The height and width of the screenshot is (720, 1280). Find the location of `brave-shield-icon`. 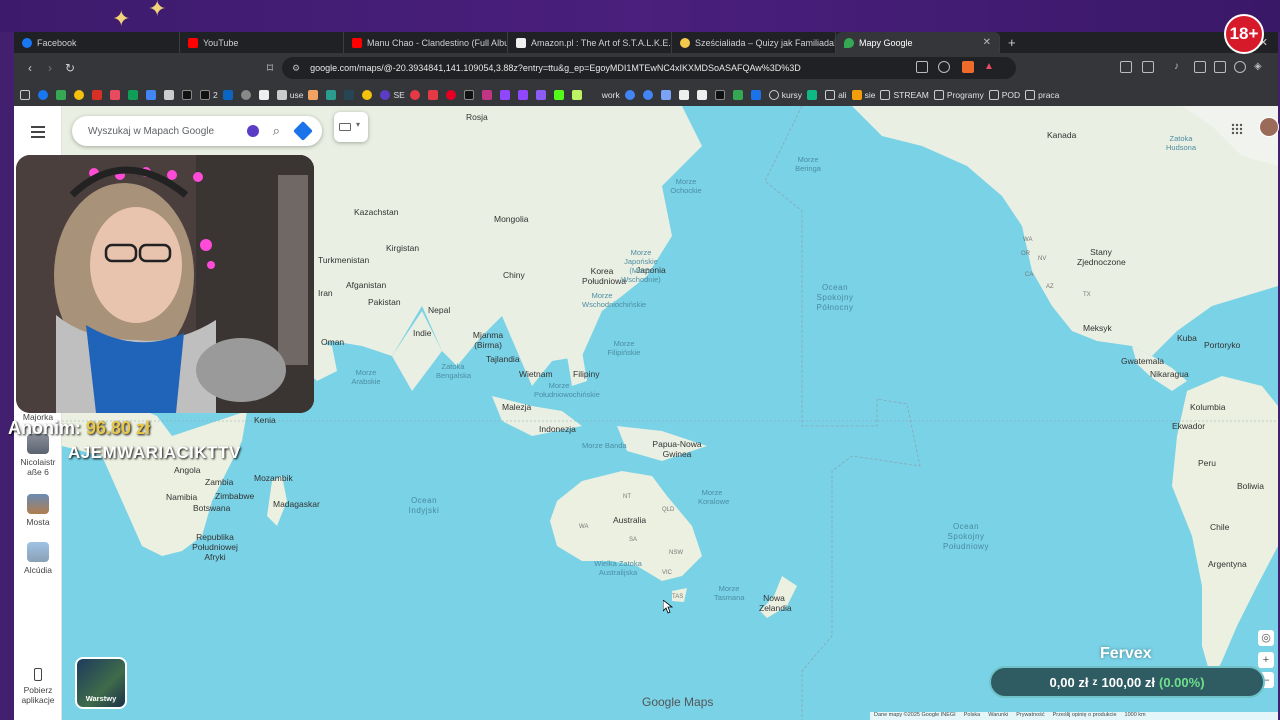

brave-shield-icon is located at coordinates (968, 67).